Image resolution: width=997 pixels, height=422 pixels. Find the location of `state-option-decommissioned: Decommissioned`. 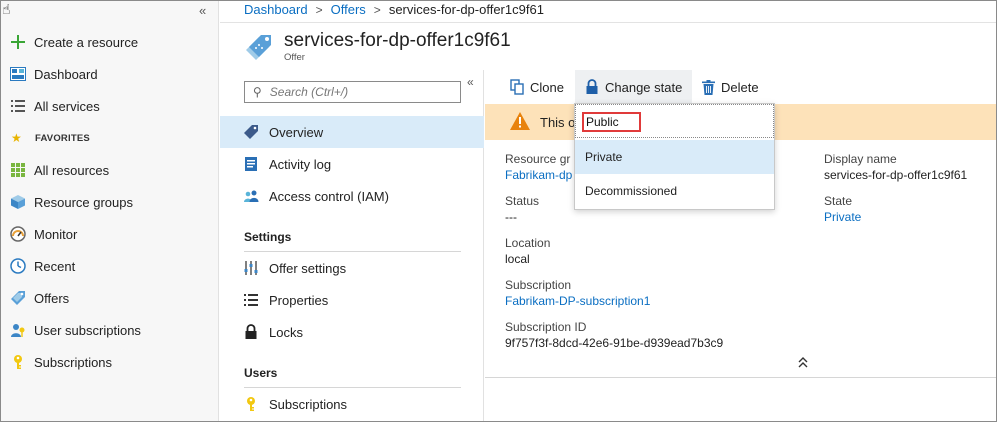

state-option-decommissioned: Decommissioned is located at coordinates (674, 191).